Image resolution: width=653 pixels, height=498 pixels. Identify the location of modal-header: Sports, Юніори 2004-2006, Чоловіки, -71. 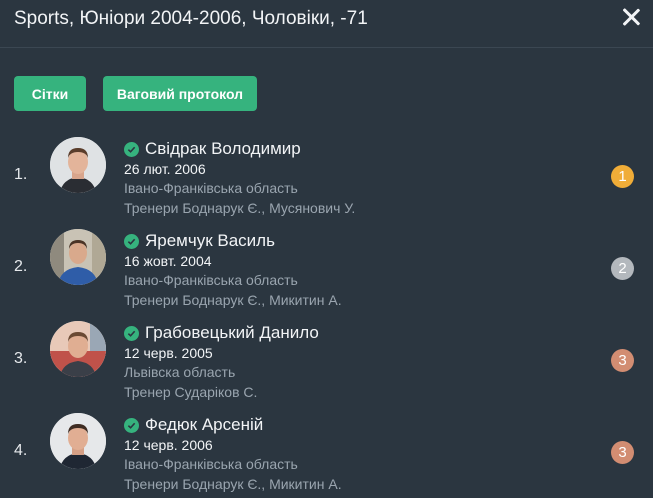
(326, 24).